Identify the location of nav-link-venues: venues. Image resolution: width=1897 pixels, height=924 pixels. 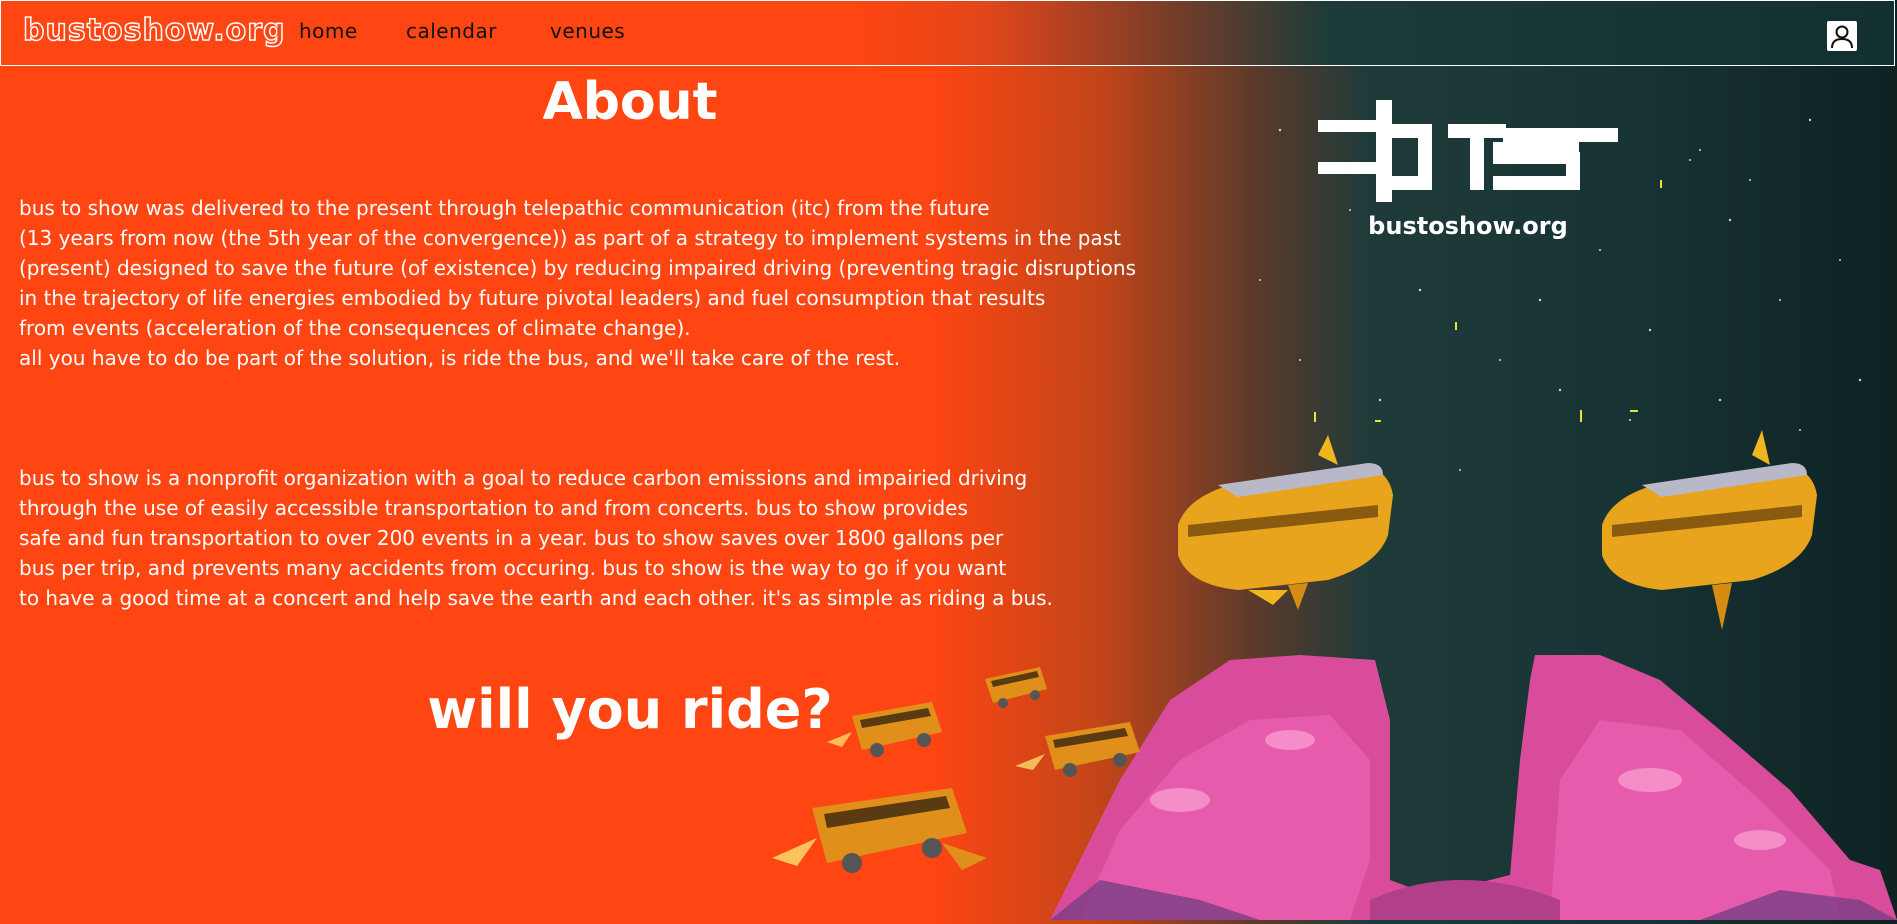
(587, 31).